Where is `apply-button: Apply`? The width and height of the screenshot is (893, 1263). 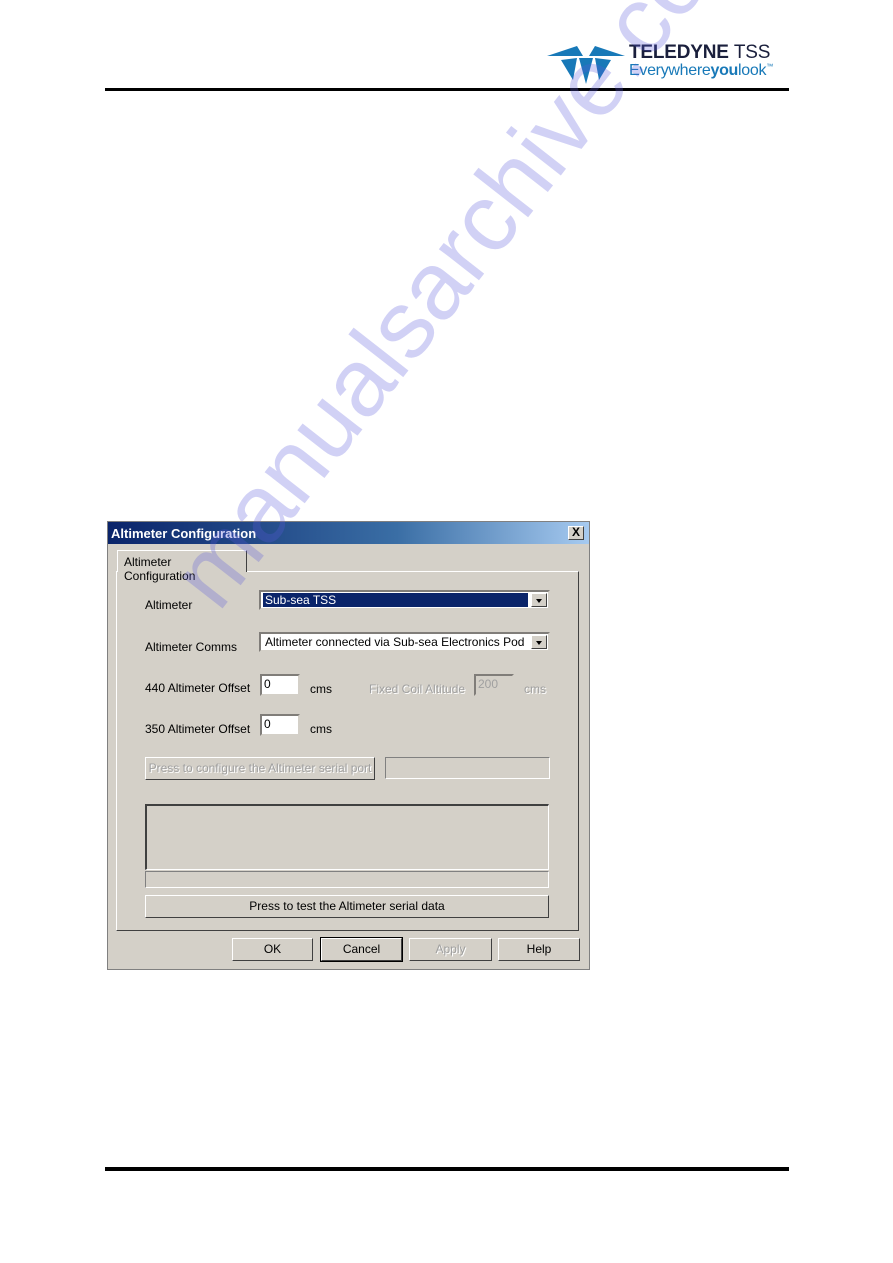 apply-button: Apply is located at coordinates (450, 949).